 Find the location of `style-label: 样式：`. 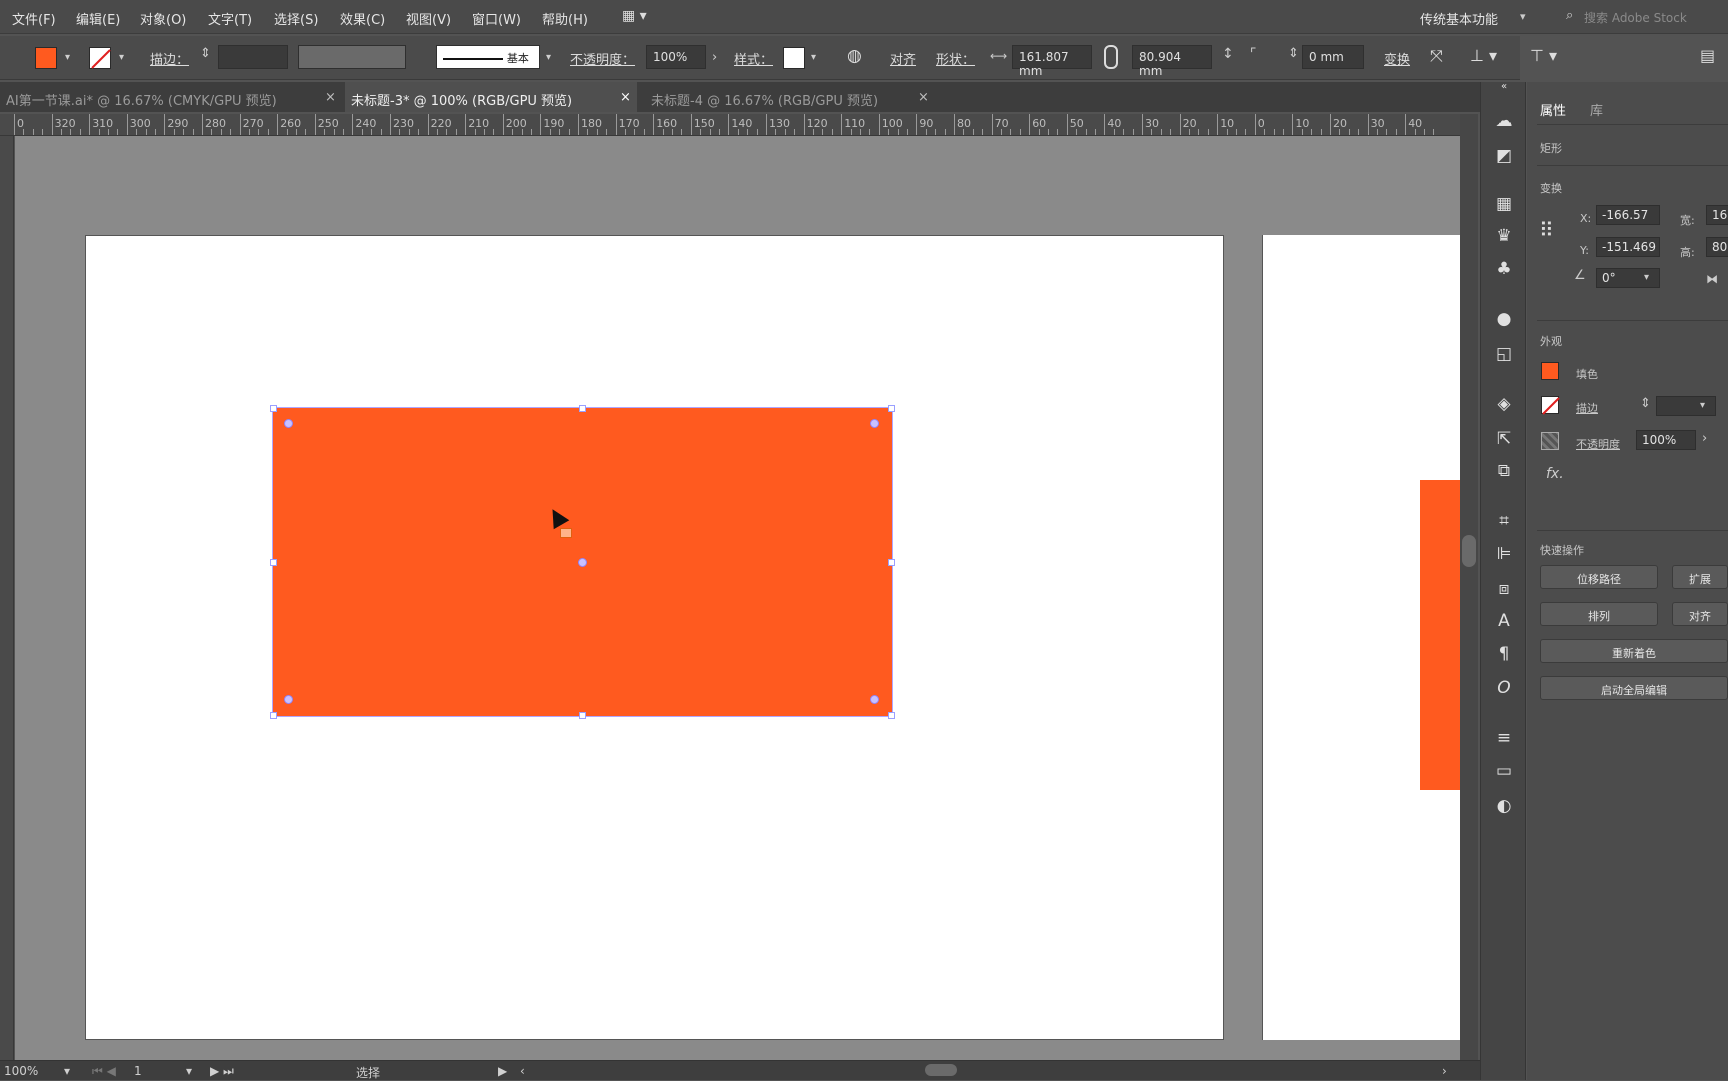

style-label: 样式： is located at coordinates (753, 58).